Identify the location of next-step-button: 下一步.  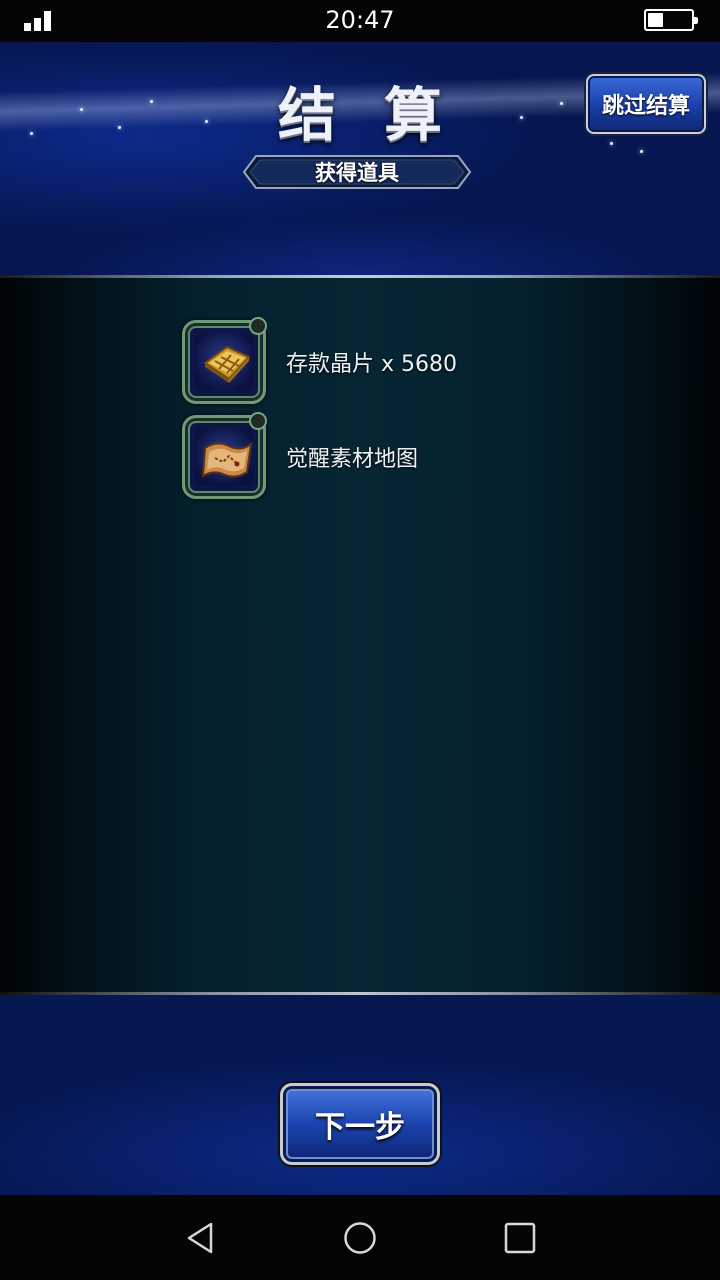
(360, 1124).